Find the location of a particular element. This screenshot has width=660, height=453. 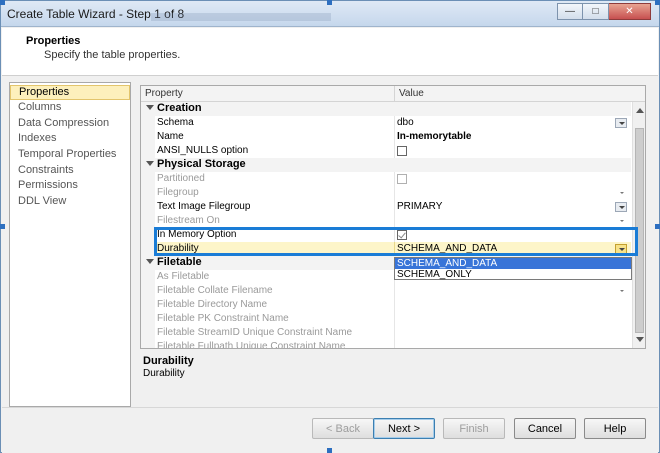

row-filegroup: Filegroup is located at coordinates (386, 193).